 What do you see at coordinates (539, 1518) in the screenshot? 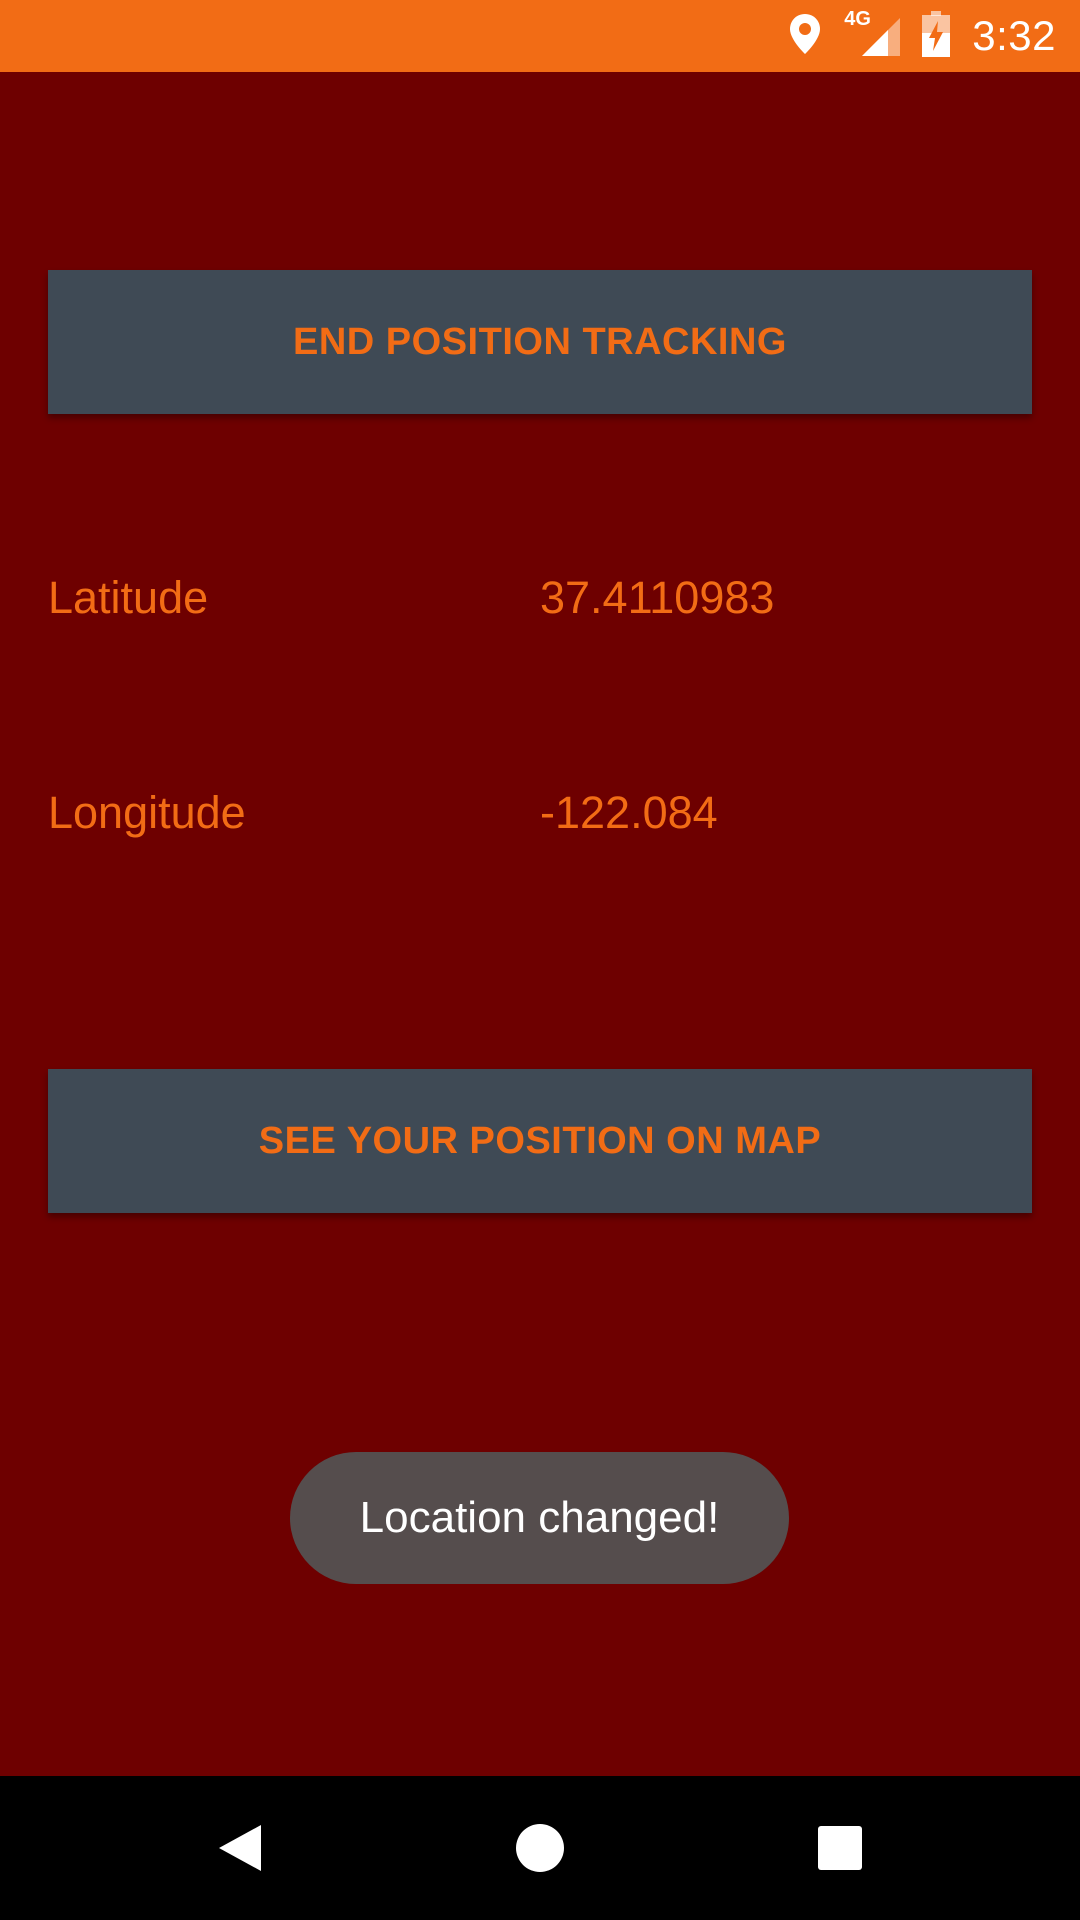
I see `toast-message: Location changed!` at bounding box center [539, 1518].